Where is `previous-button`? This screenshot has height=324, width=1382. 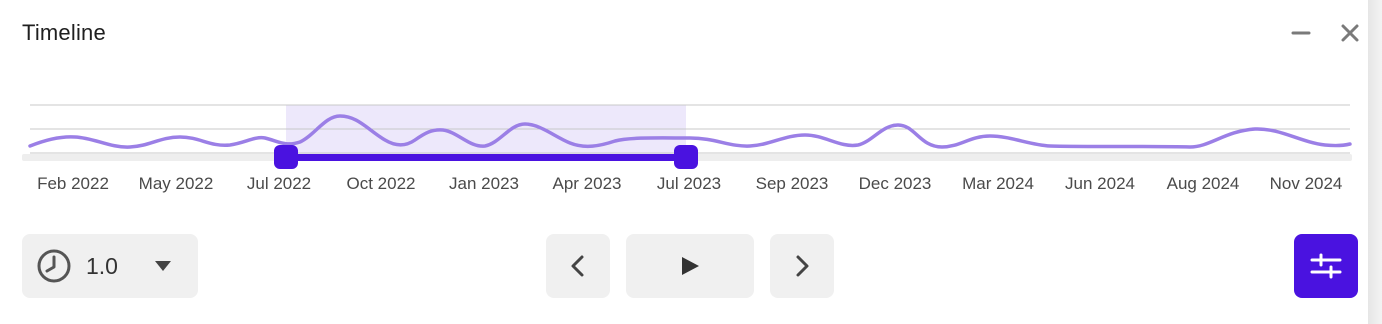
previous-button is located at coordinates (578, 266).